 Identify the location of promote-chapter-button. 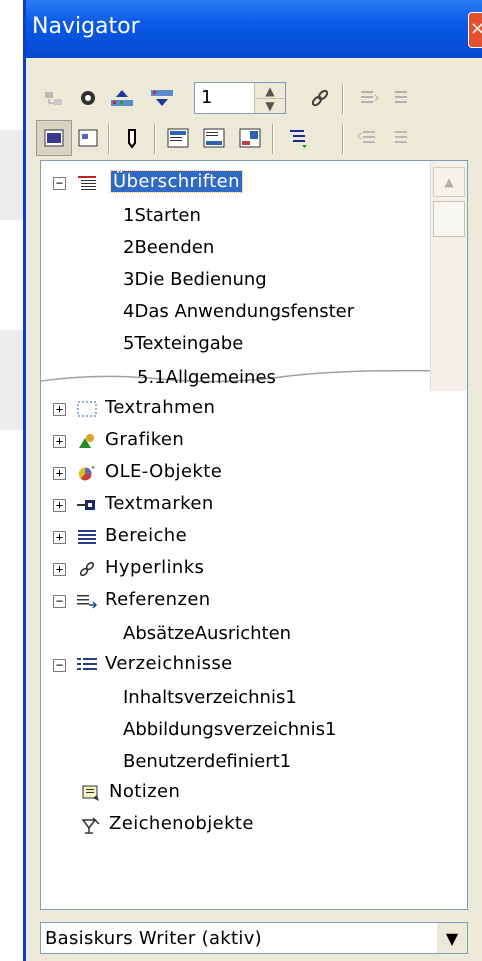
(368, 138).